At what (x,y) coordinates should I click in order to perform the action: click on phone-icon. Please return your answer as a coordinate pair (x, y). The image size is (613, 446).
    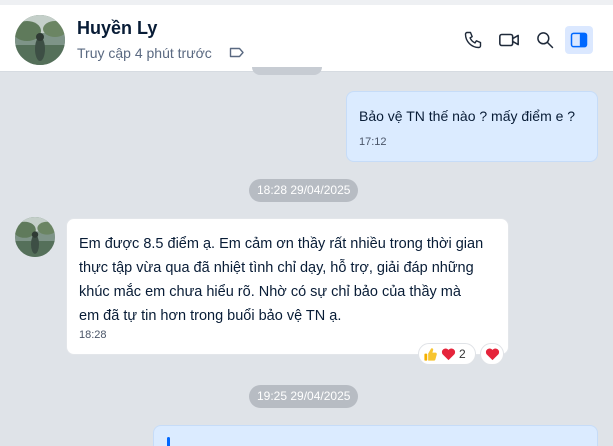
    Looking at the image, I should click on (473, 40).